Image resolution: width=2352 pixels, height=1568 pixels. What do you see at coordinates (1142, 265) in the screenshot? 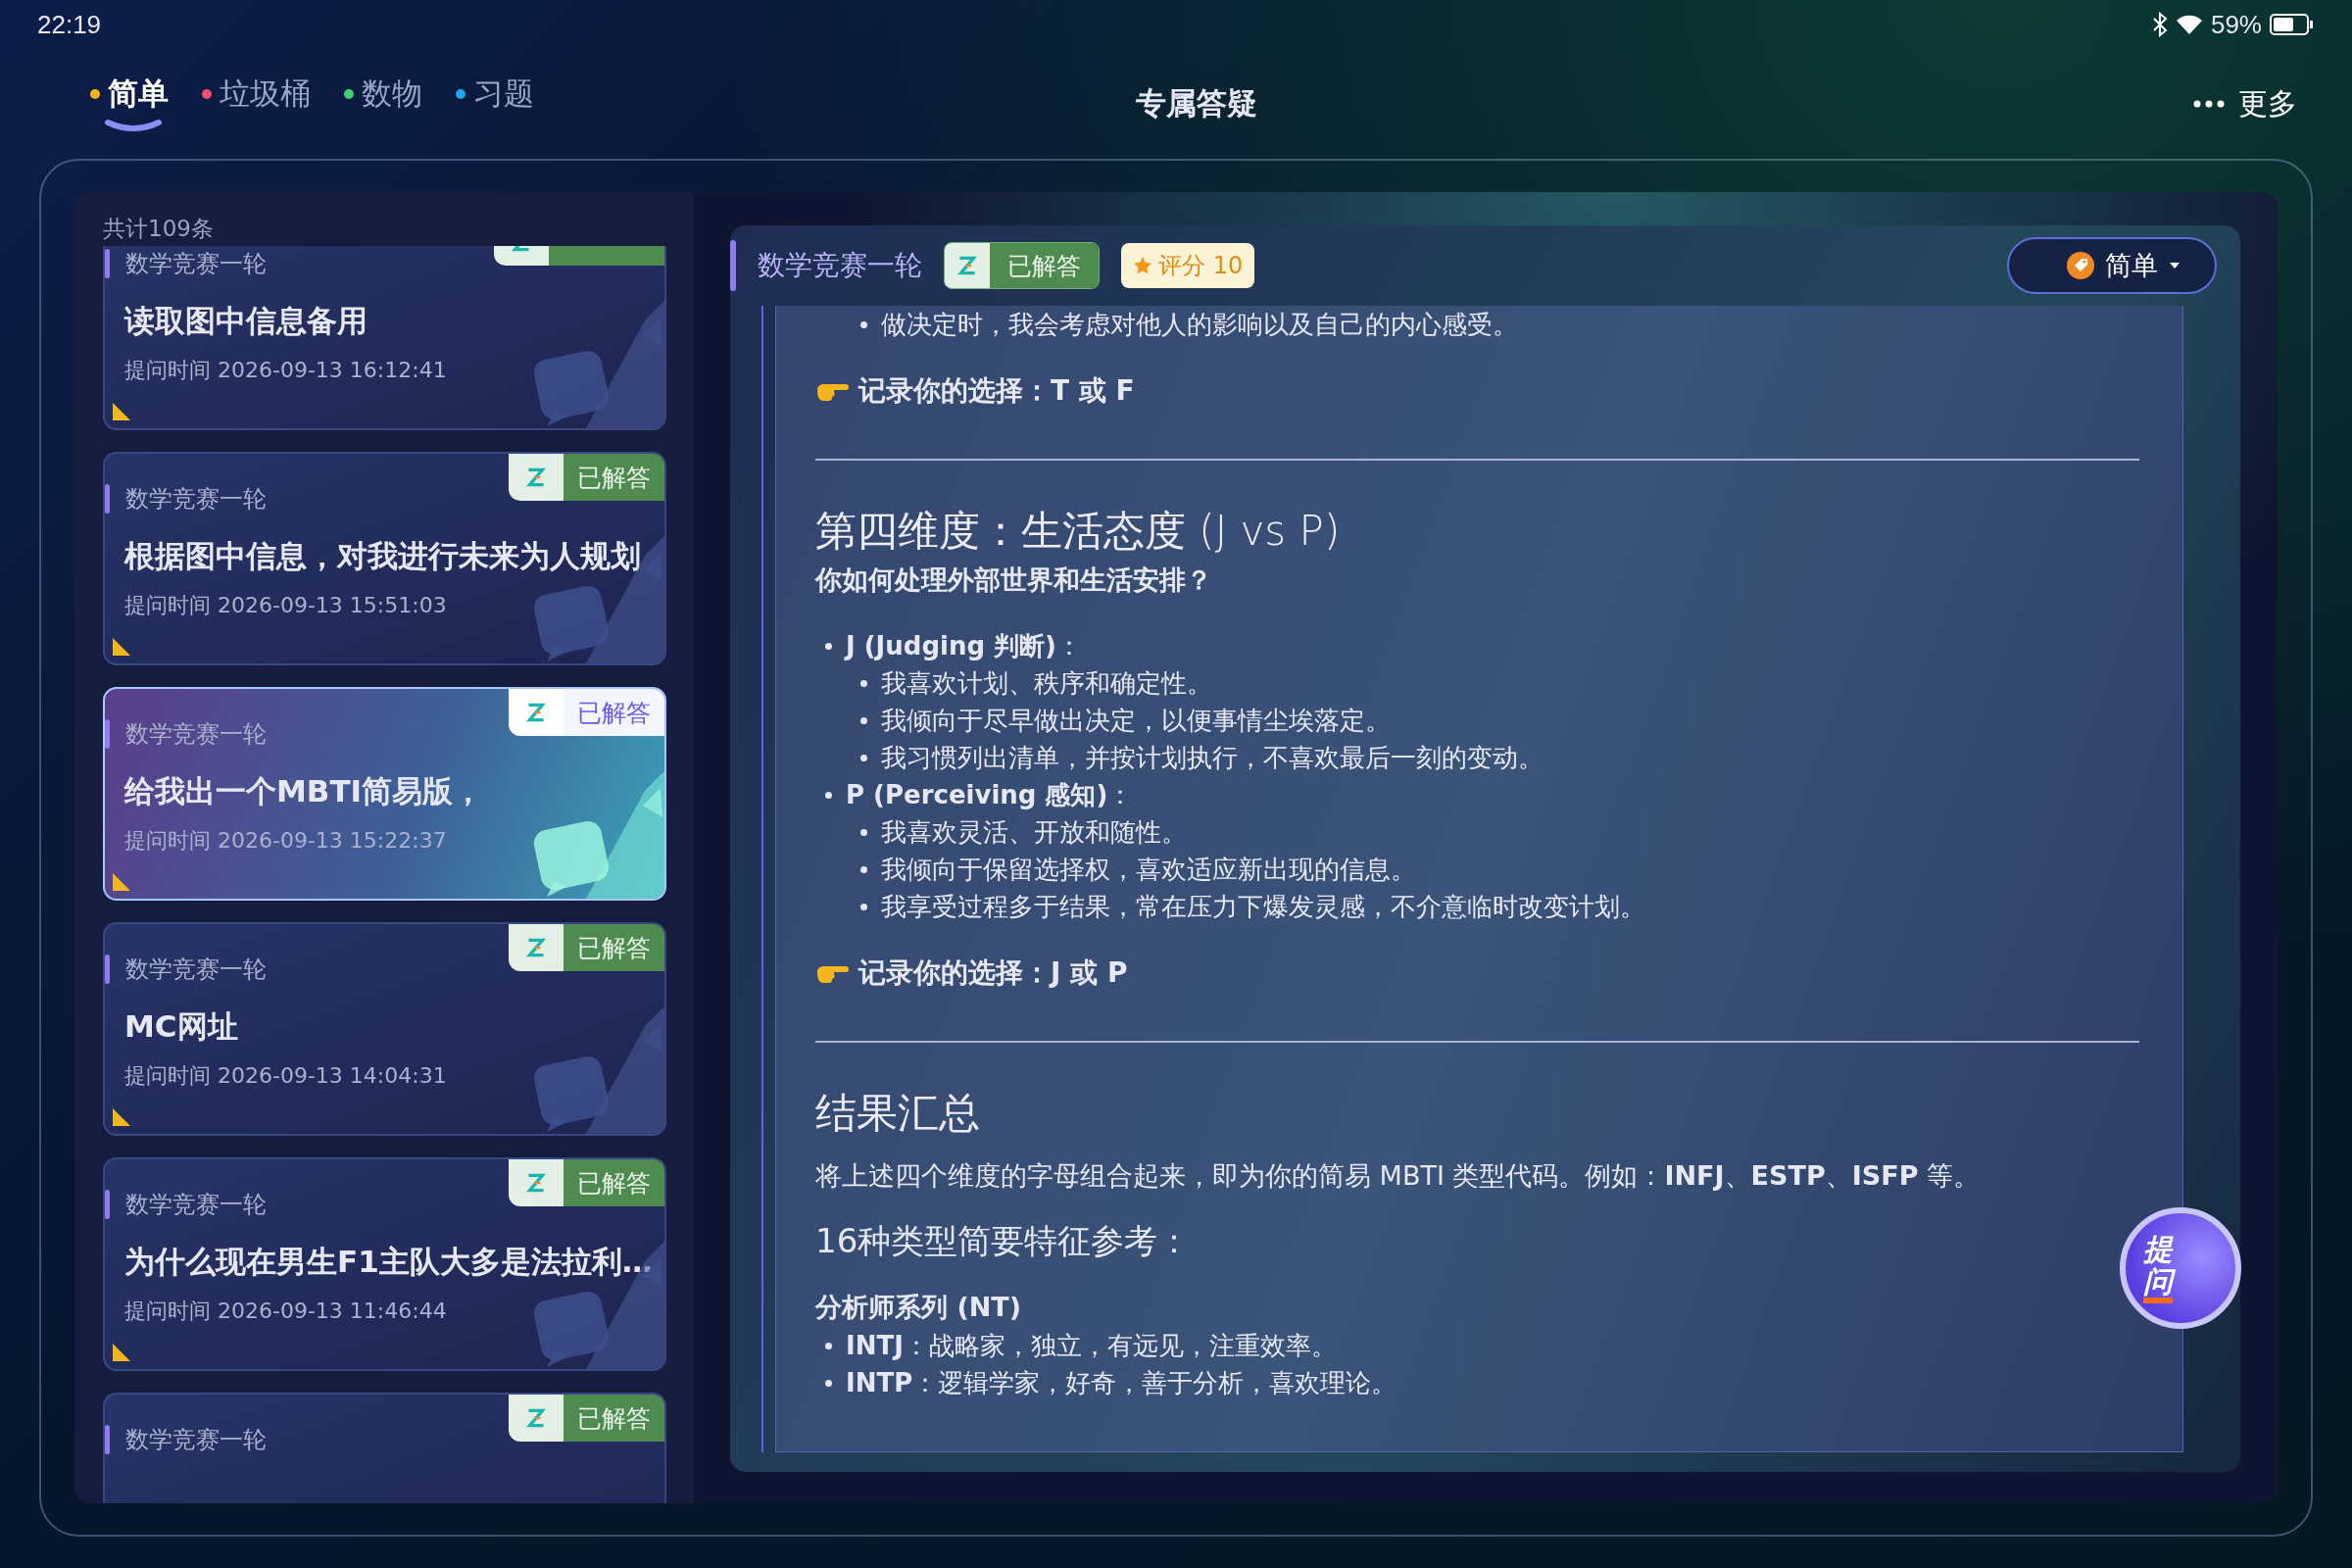
I see `star-icon` at bounding box center [1142, 265].